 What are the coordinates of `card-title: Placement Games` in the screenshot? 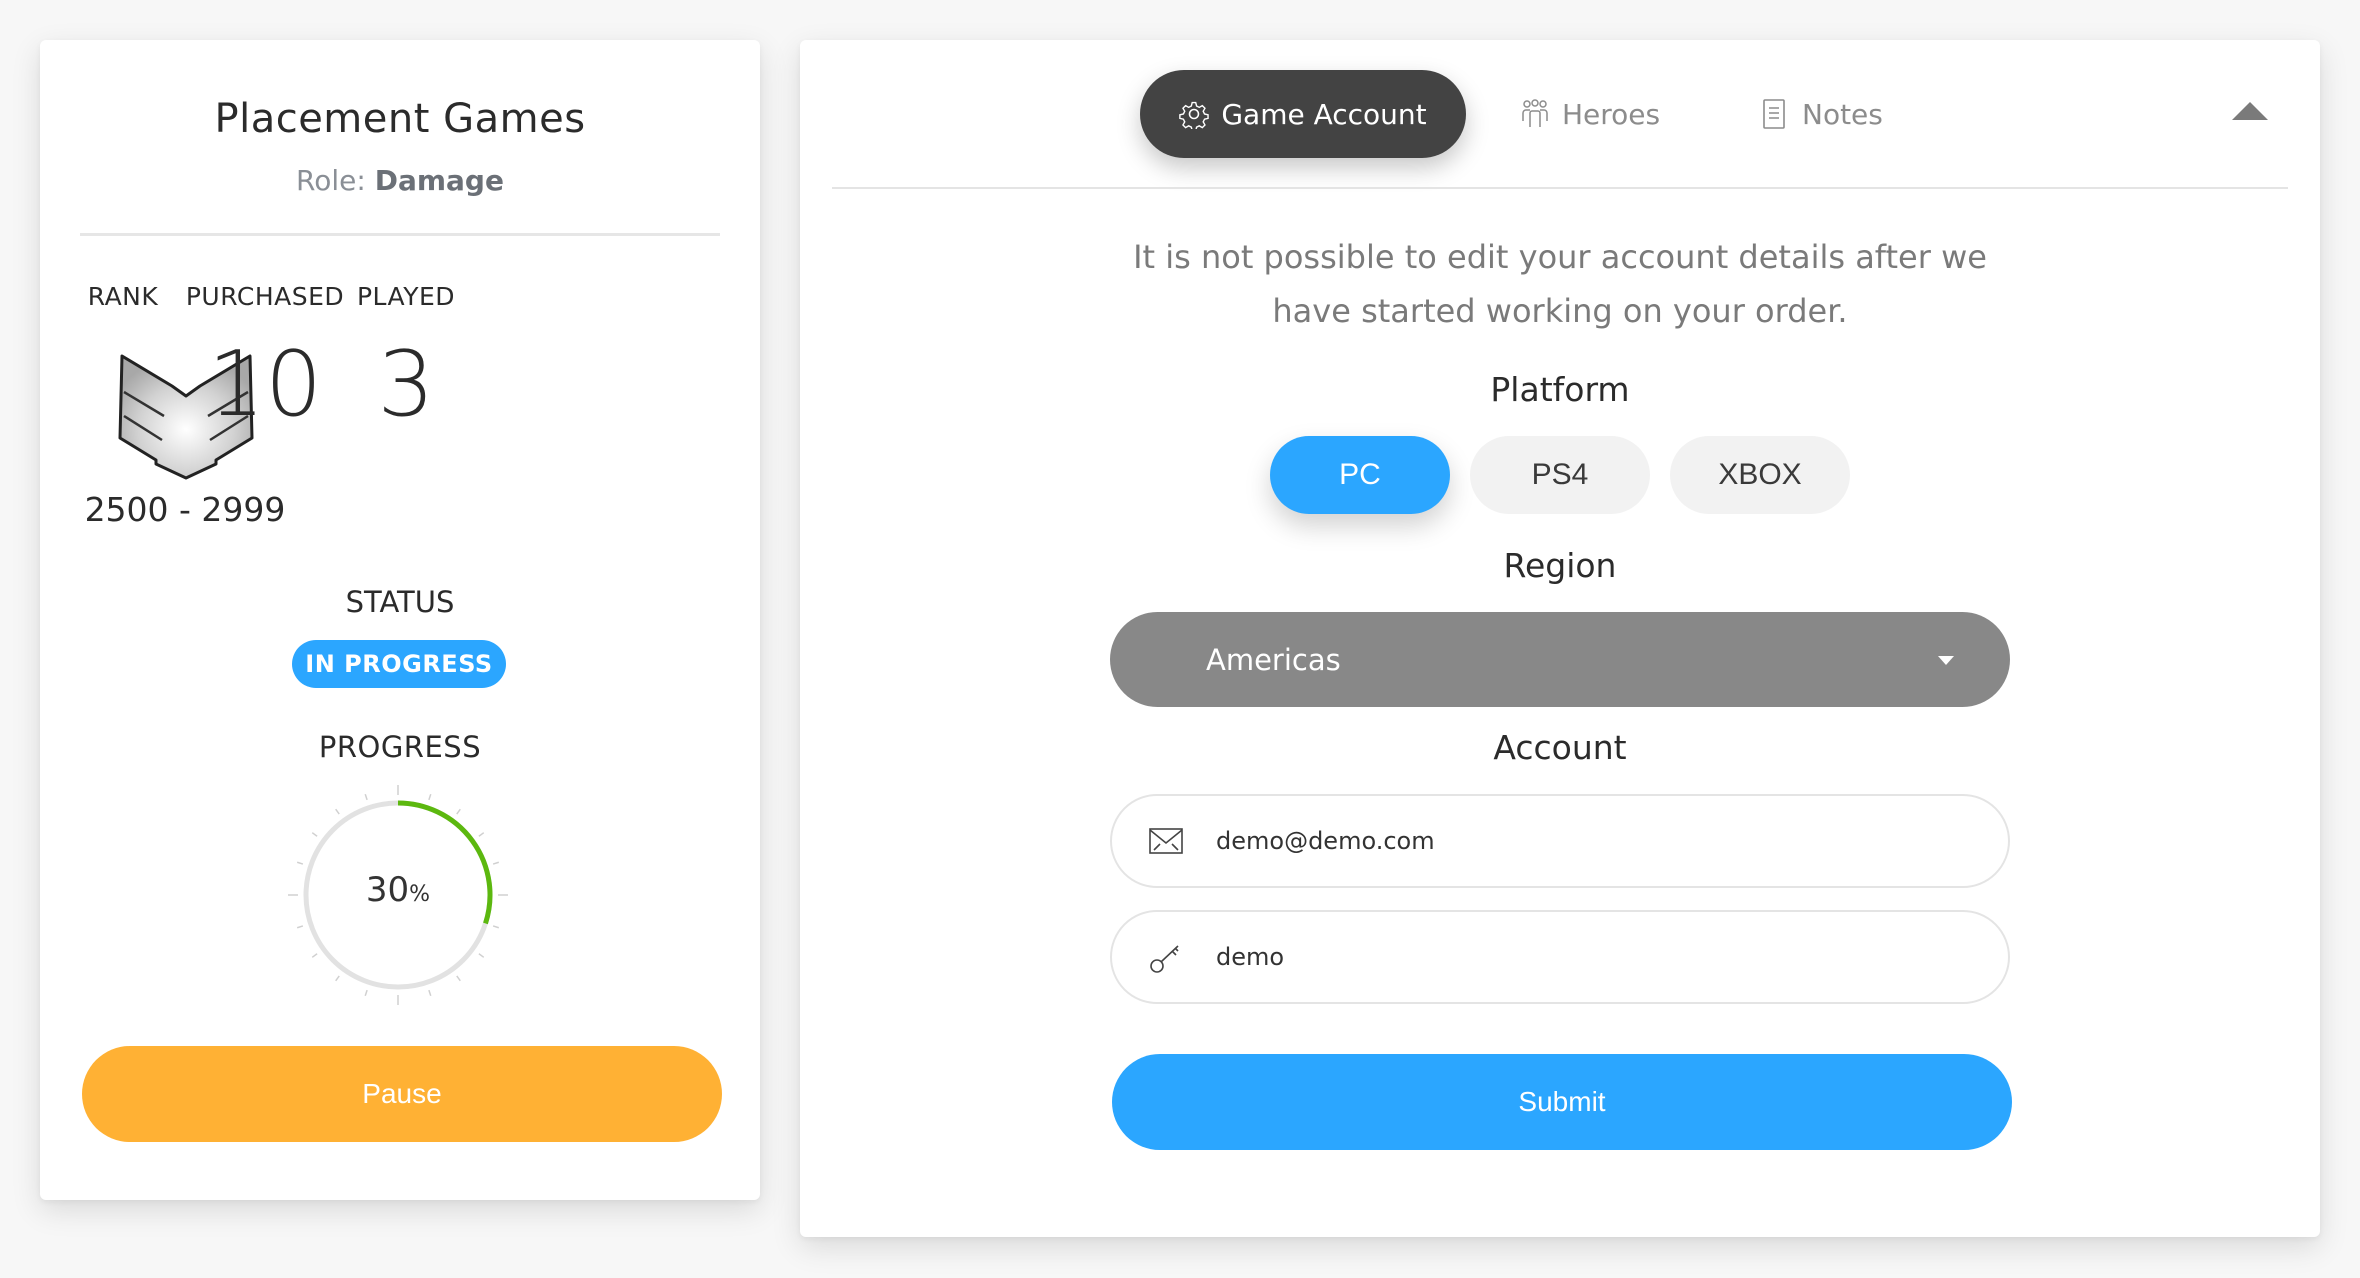 It's located at (400, 119).